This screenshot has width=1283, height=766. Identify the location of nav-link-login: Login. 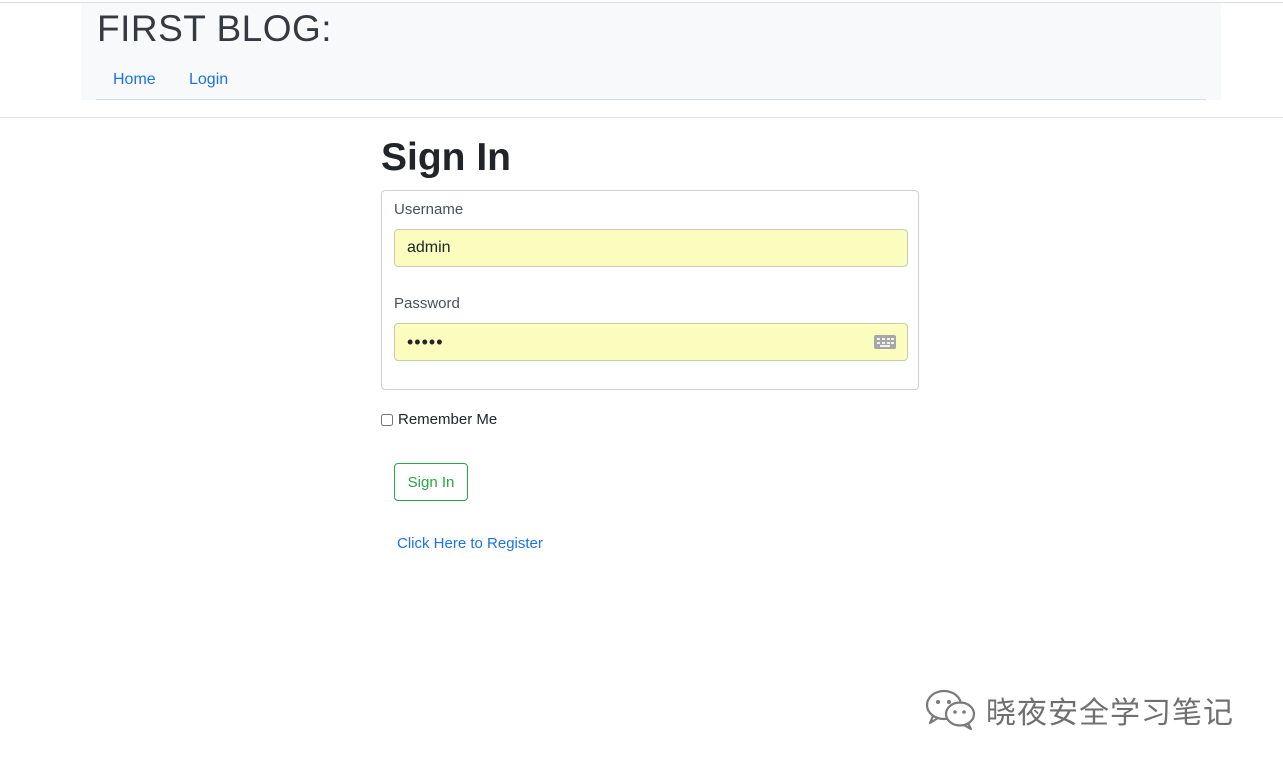
(208, 80).